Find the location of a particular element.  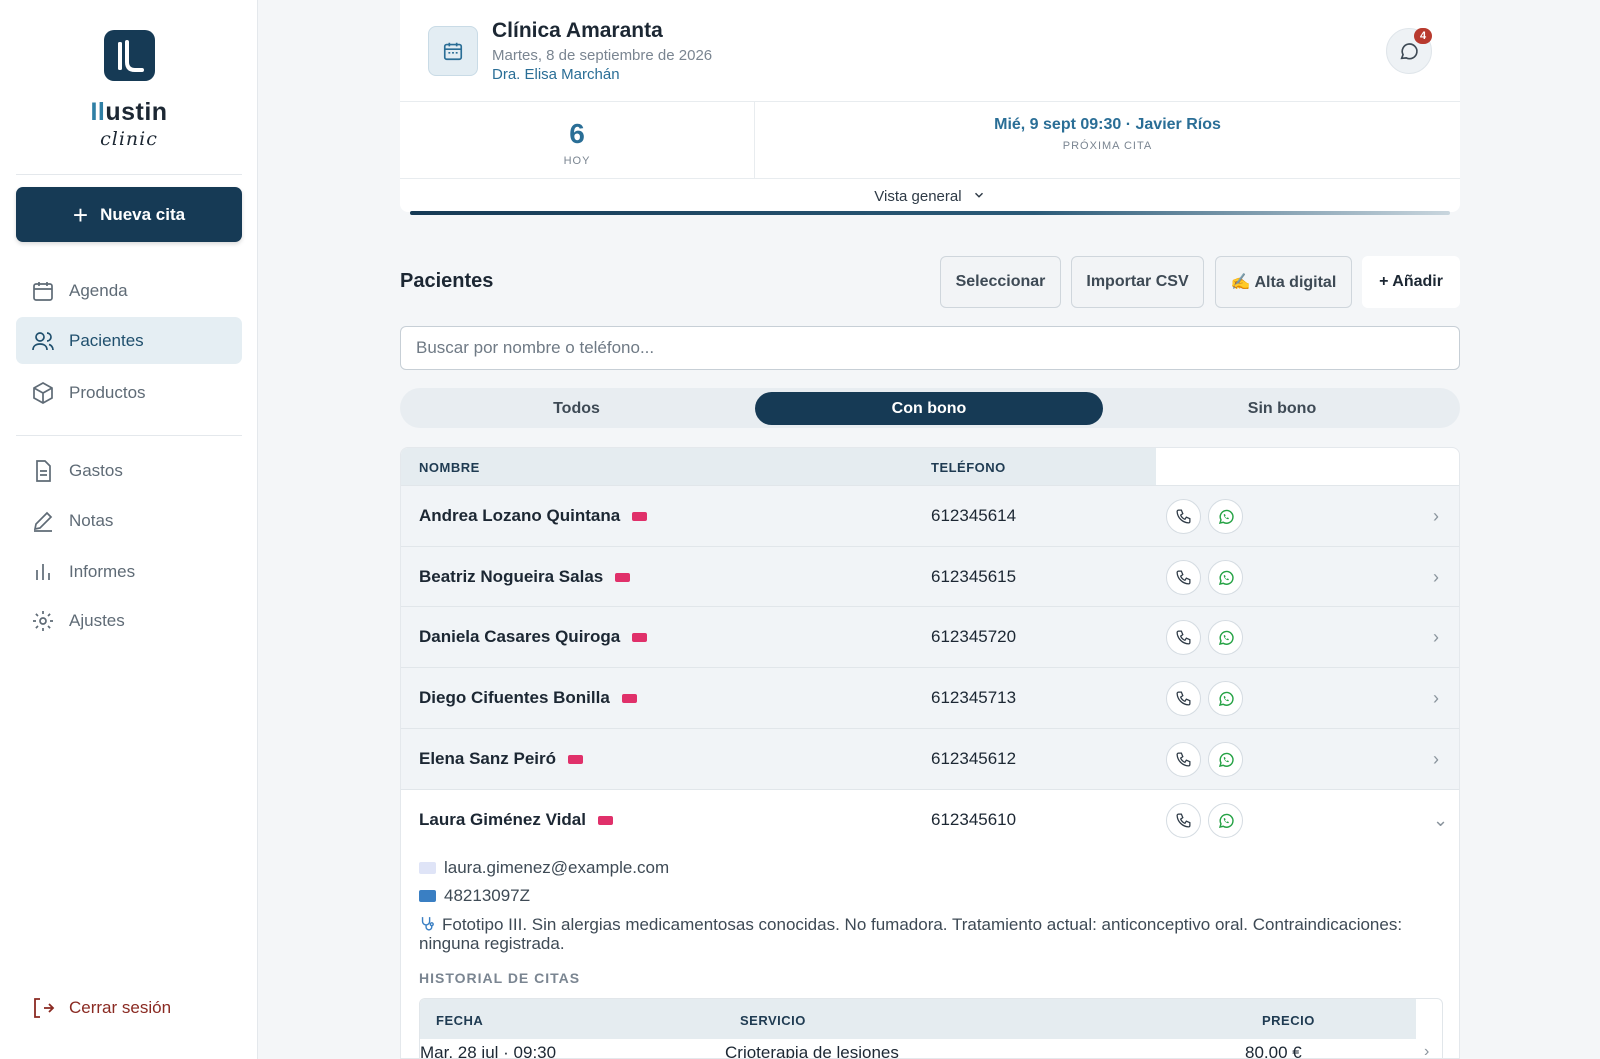

table-row: Elena Sanz Peiró 612345612 › is located at coordinates (930, 758).